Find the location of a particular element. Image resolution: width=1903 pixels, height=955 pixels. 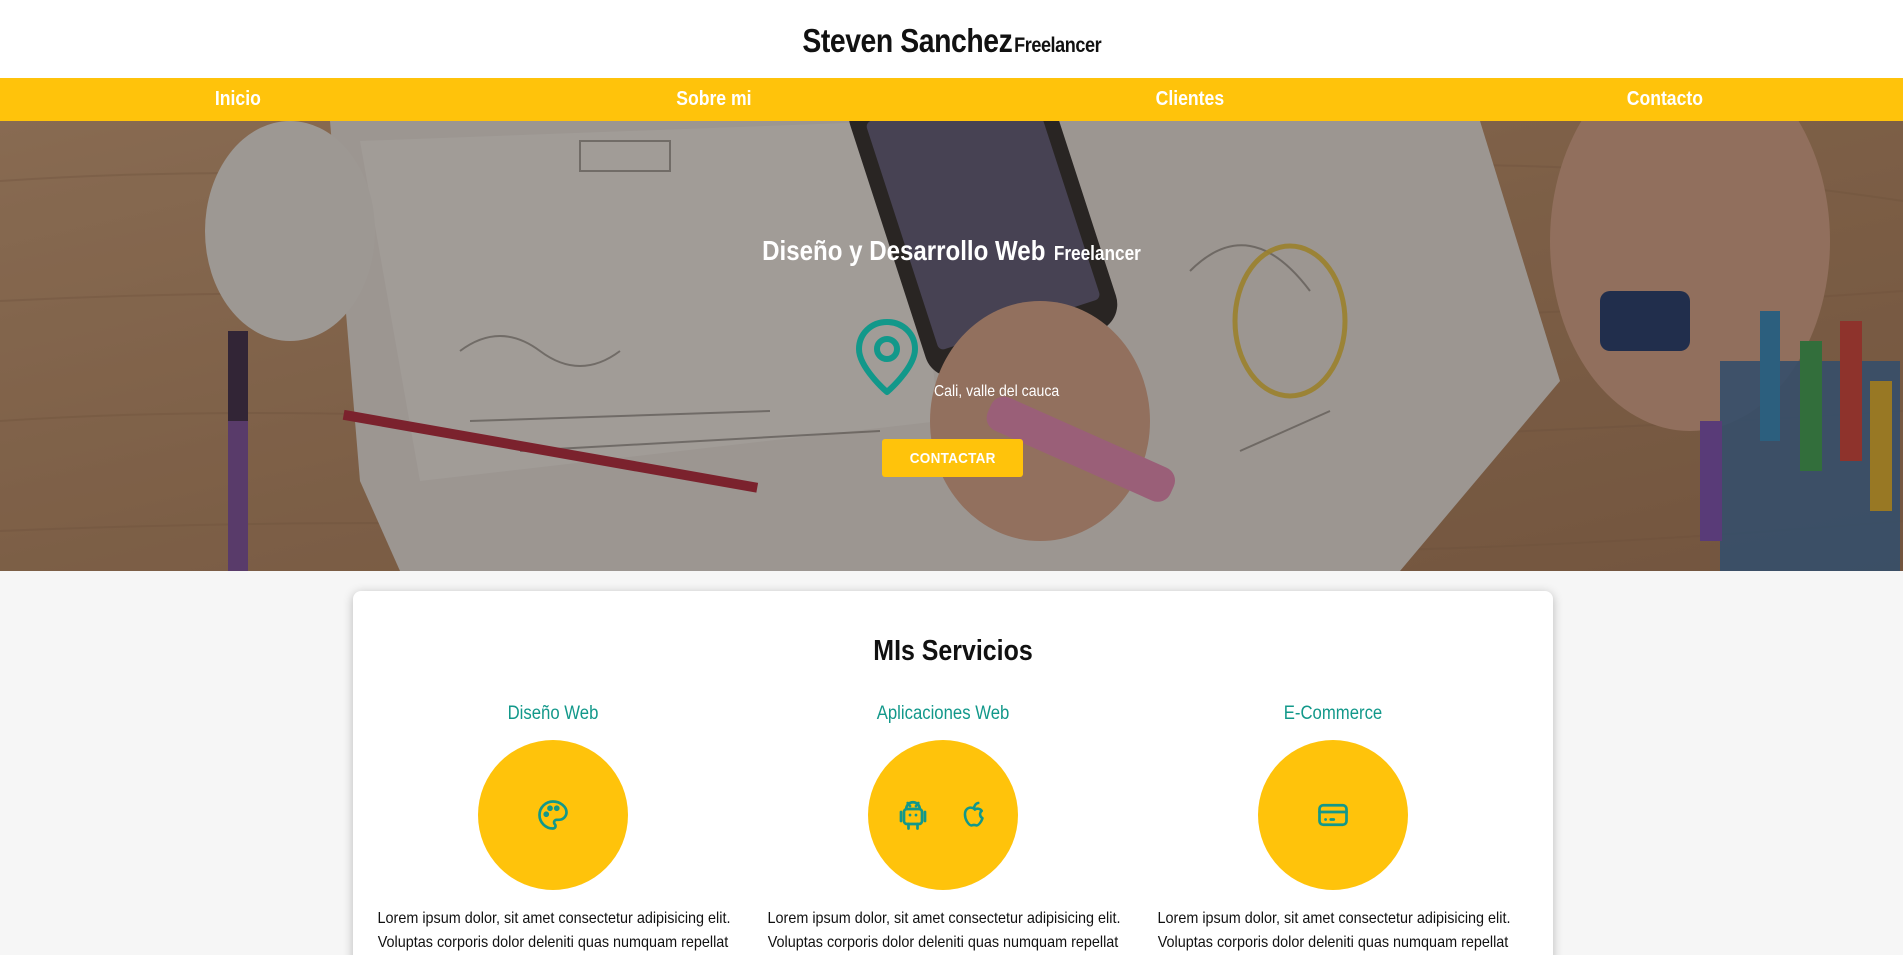

nav-item-sobre-mi: Sobre mi is located at coordinates (713, 99).